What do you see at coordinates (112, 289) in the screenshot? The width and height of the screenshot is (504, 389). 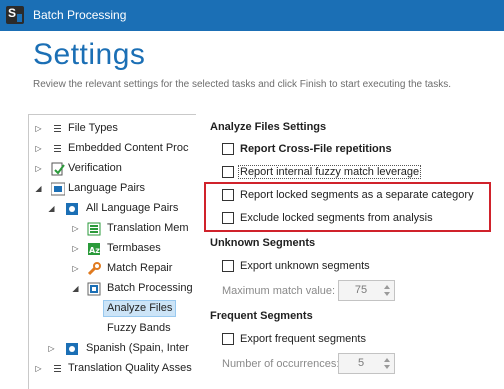 I see `tree-item-batch-processing: ◢ Batch Processing` at bounding box center [112, 289].